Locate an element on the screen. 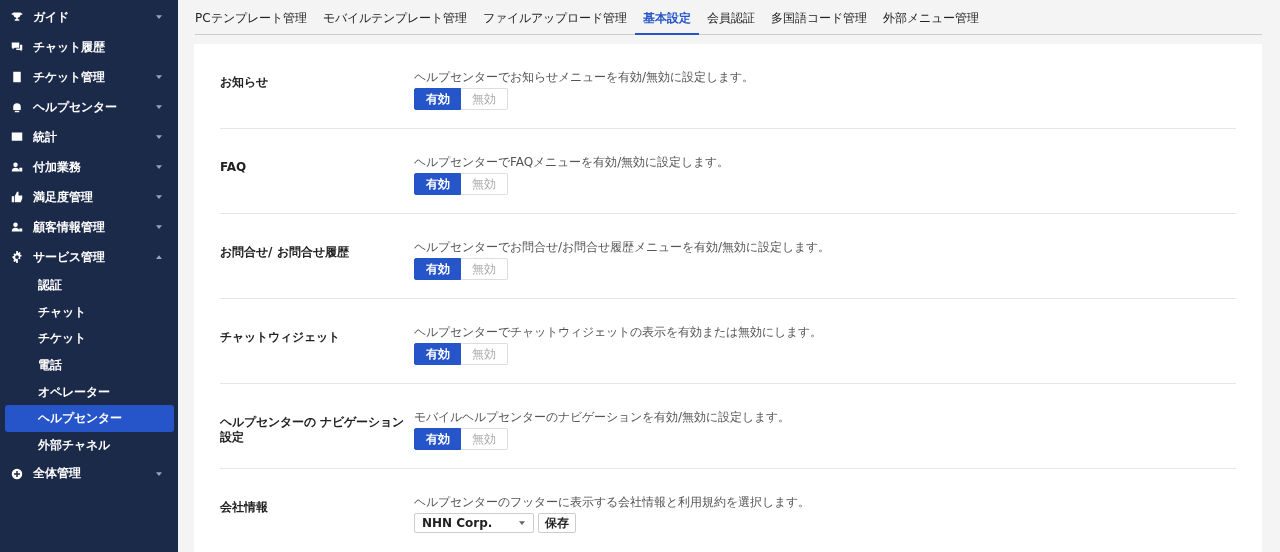 Image resolution: width=1280 pixels, height=552 pixels. setting-title: チャットウィジェット is located at coordinates (280, 337).